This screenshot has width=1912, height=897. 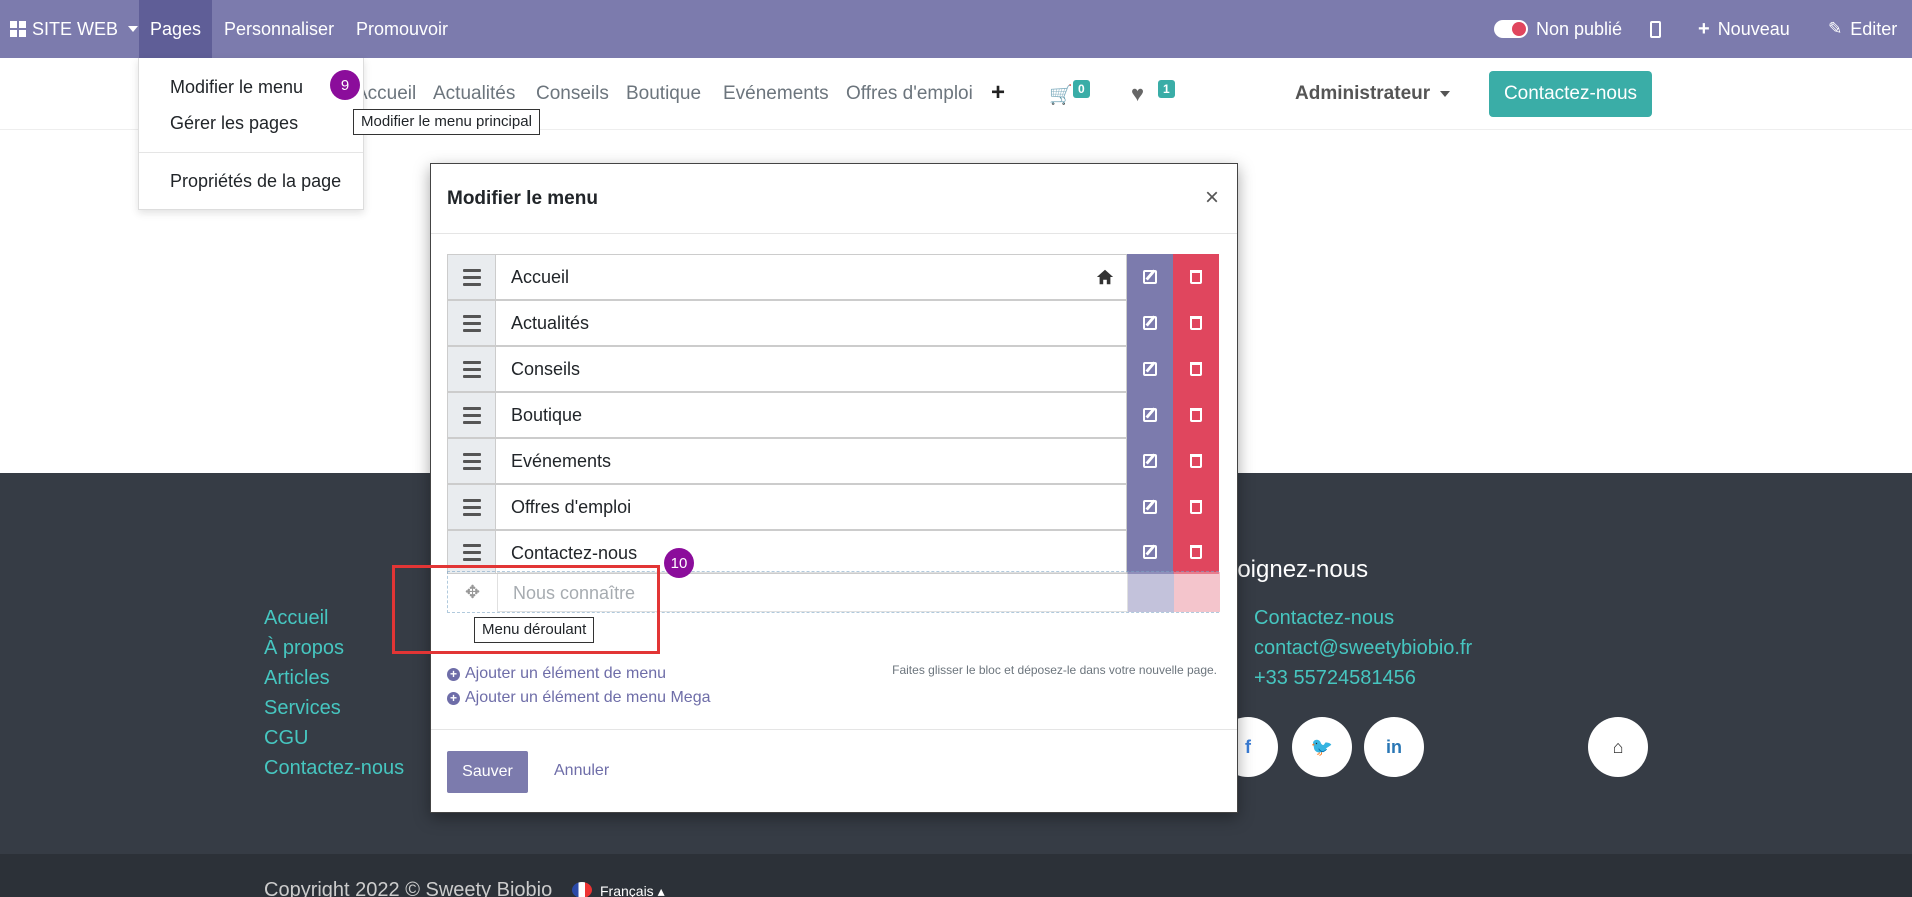 I want to click on menu-row-label: Actualités, so click(x=811, y=323).